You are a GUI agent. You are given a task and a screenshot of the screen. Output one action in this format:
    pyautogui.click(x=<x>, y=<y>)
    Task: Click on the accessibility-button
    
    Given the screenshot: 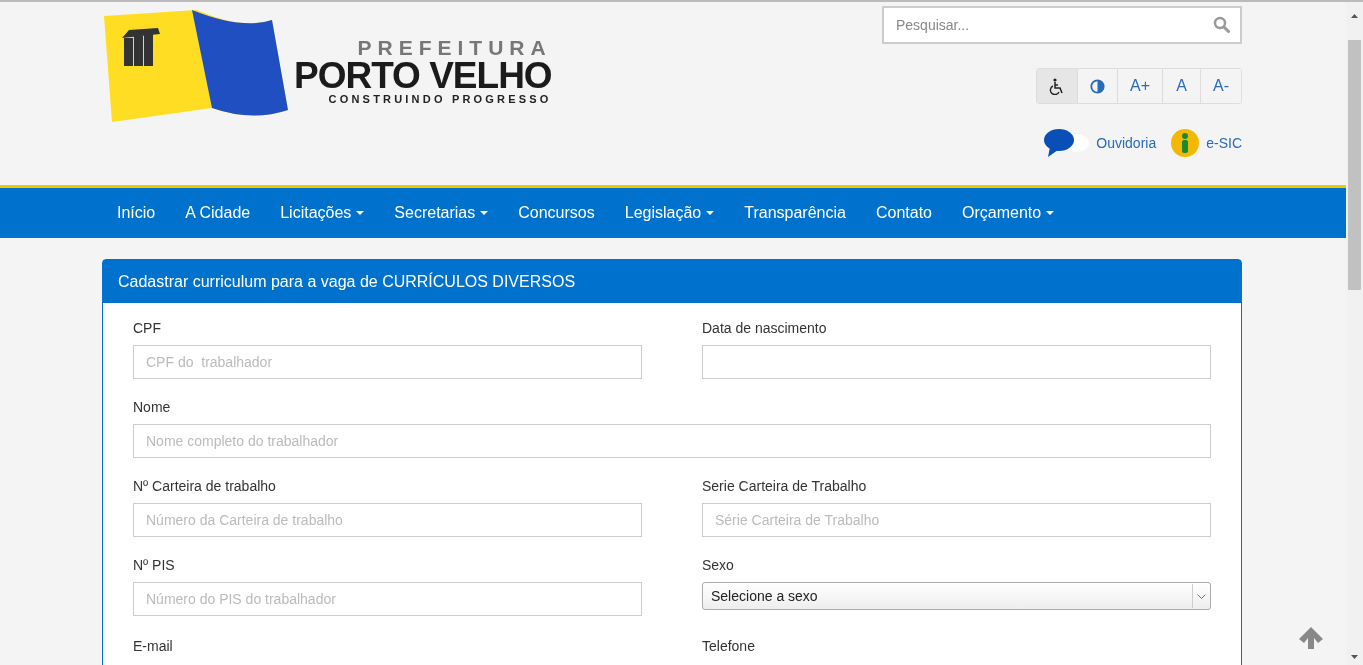 What is the action you would take?
    pyautogui.click(x=1057, y=86)
    